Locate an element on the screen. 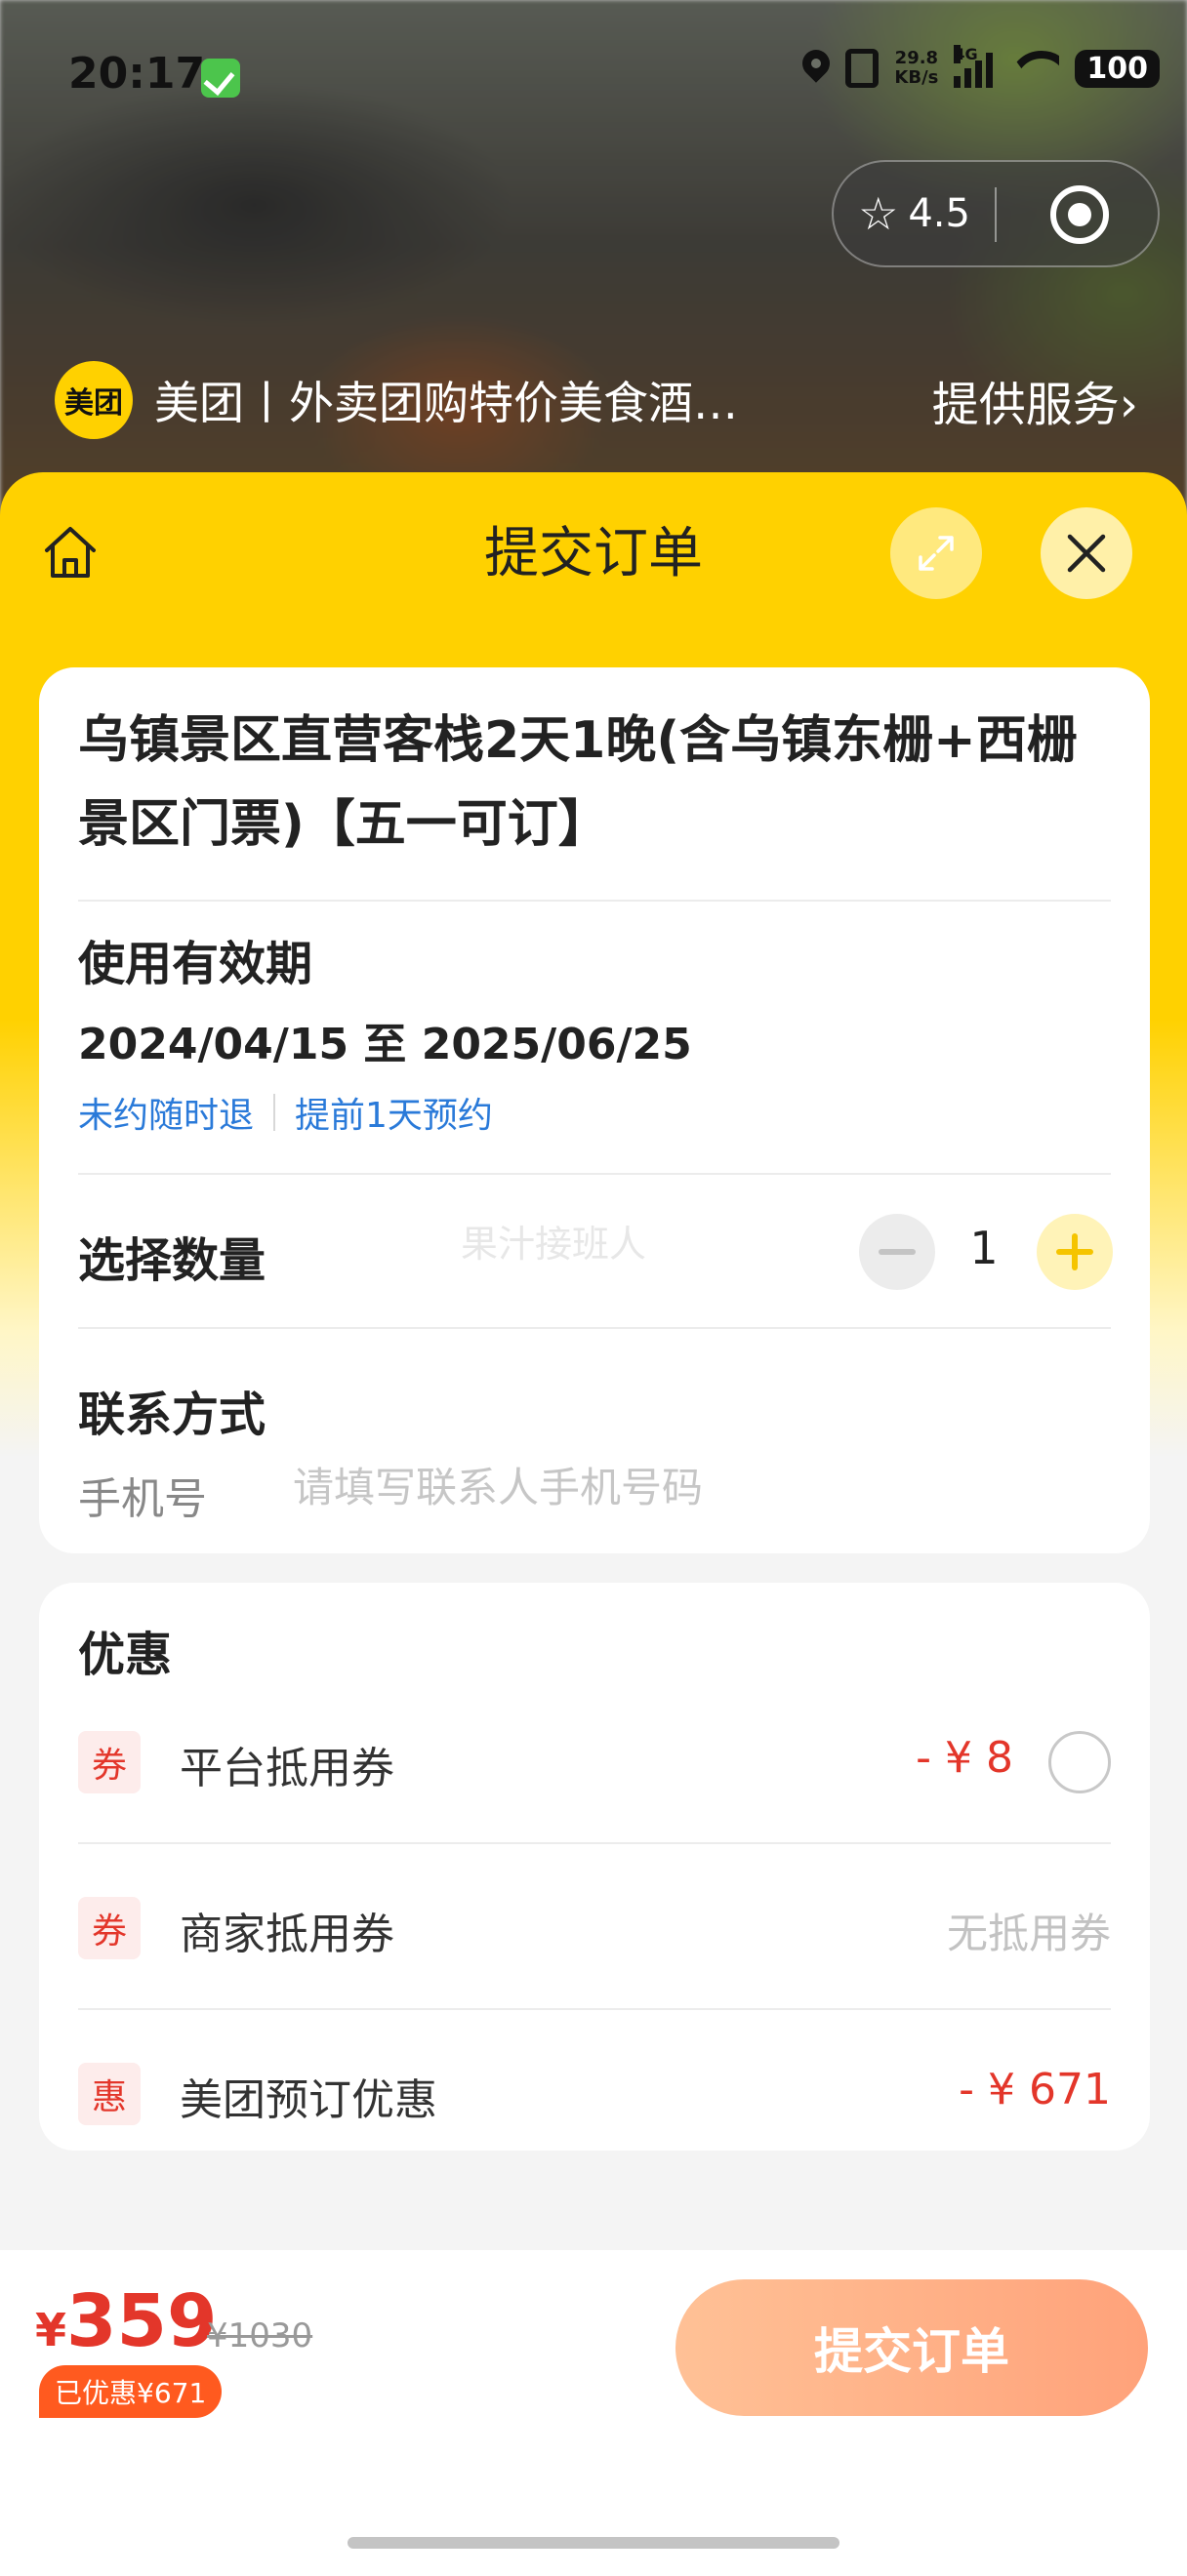  cellular-signal-icon: 4G is located at coordinates (974, 66).